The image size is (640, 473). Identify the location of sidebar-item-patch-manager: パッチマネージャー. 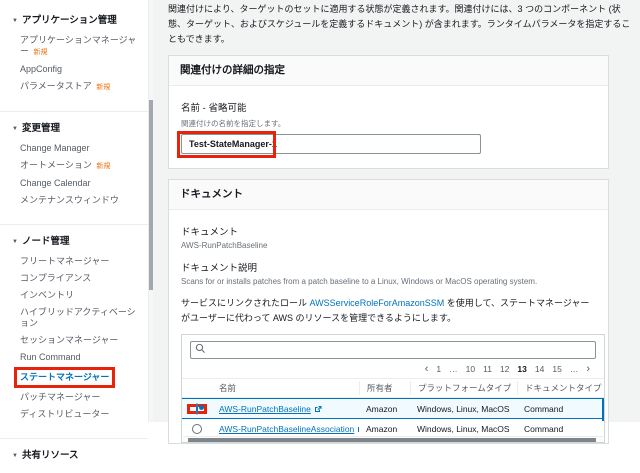
(80, 397).